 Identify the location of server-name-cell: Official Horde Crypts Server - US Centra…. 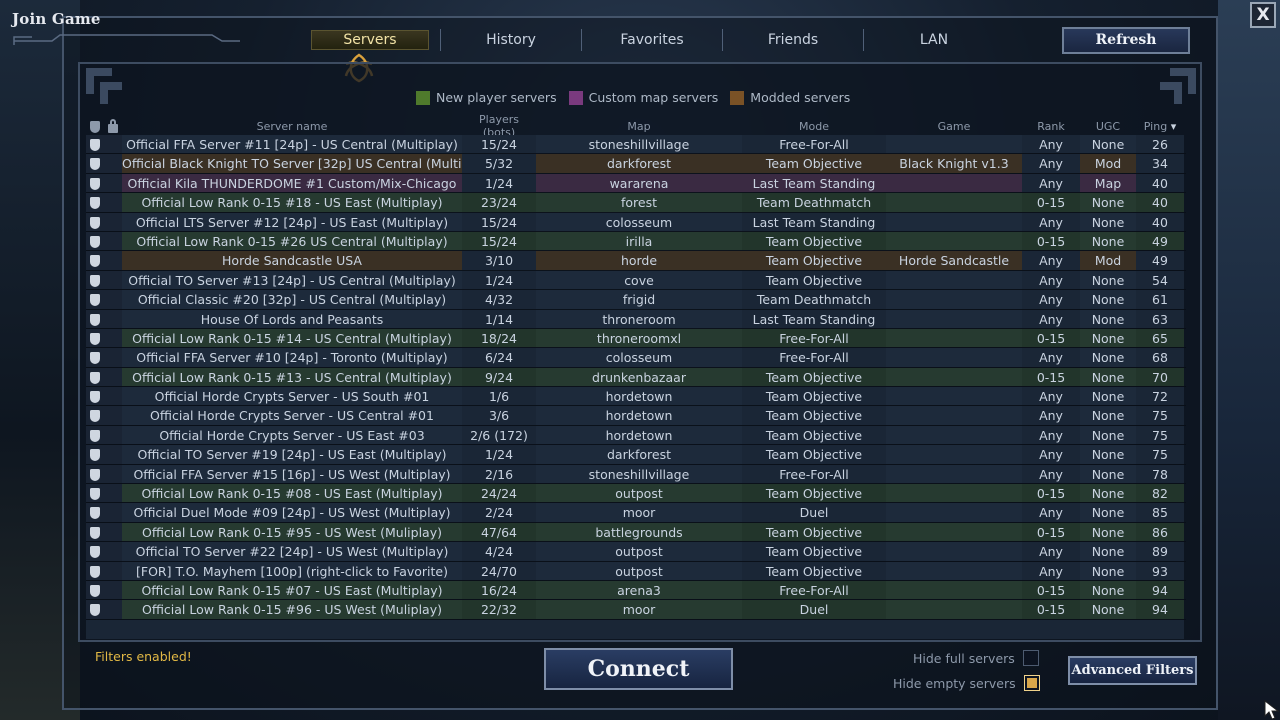
(292, 415).